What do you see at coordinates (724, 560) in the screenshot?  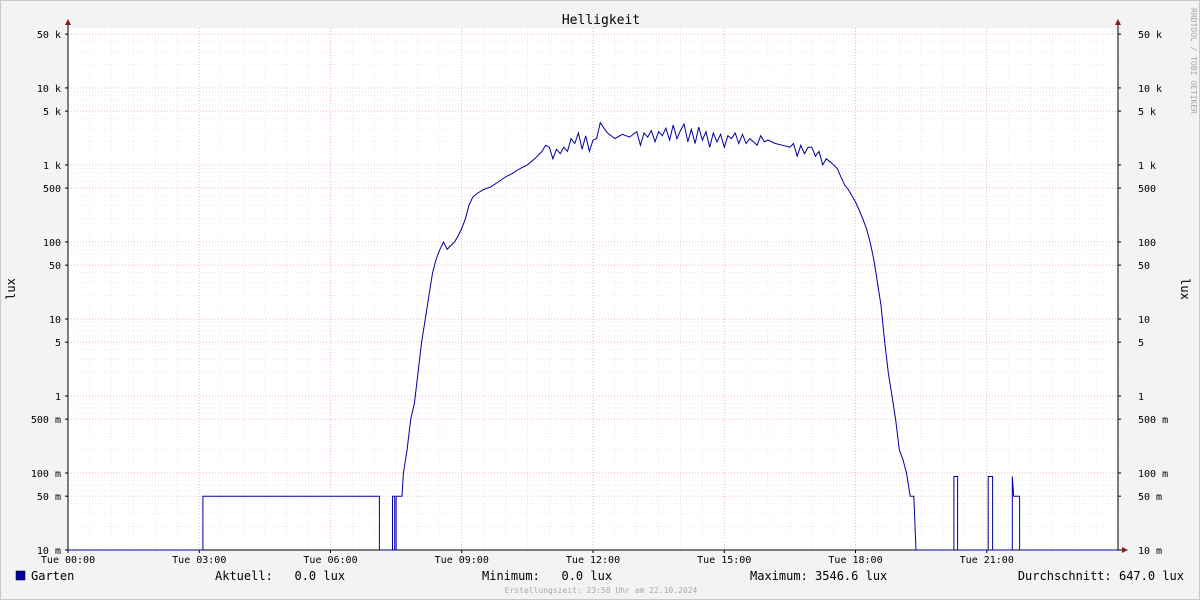 I see `x-tick-label: Tue 15:00` at bounding box center [724, 560].